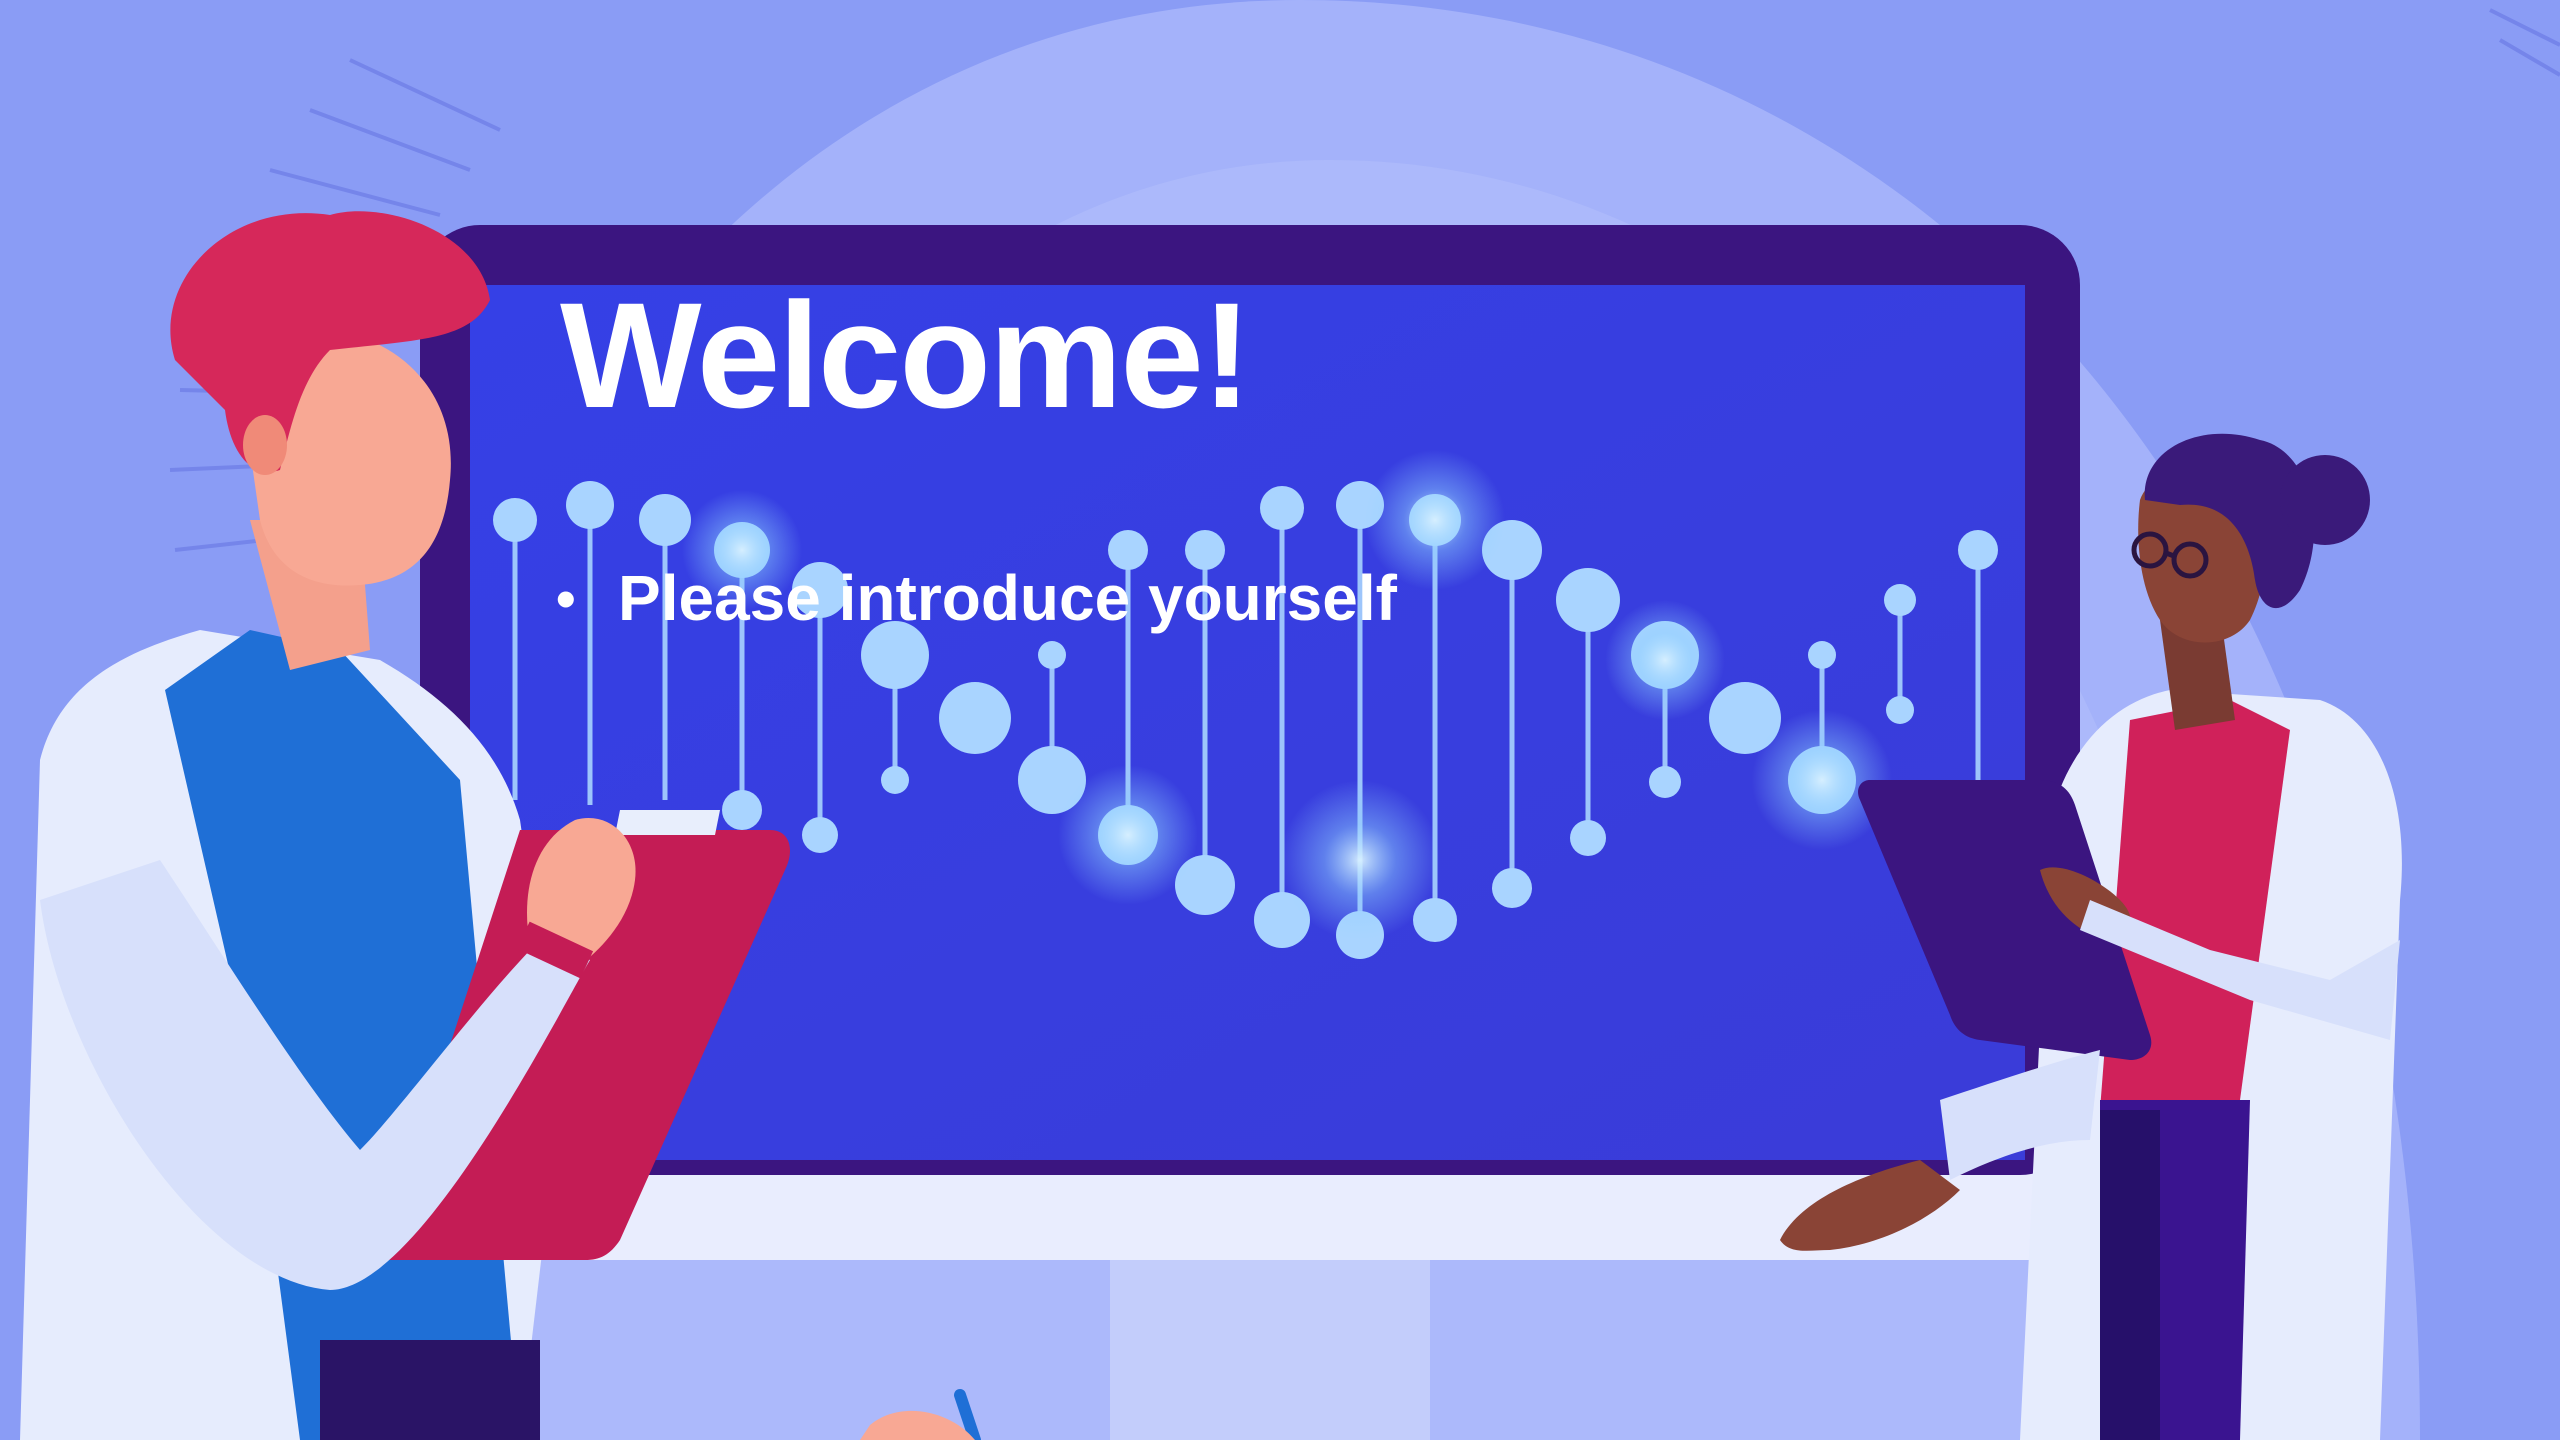 The height and width of the screenshot is (1440, 2560). Describe the element at coordinates (906, 355) in the screenshot. I see `slide-title: Welcome!` at that location.